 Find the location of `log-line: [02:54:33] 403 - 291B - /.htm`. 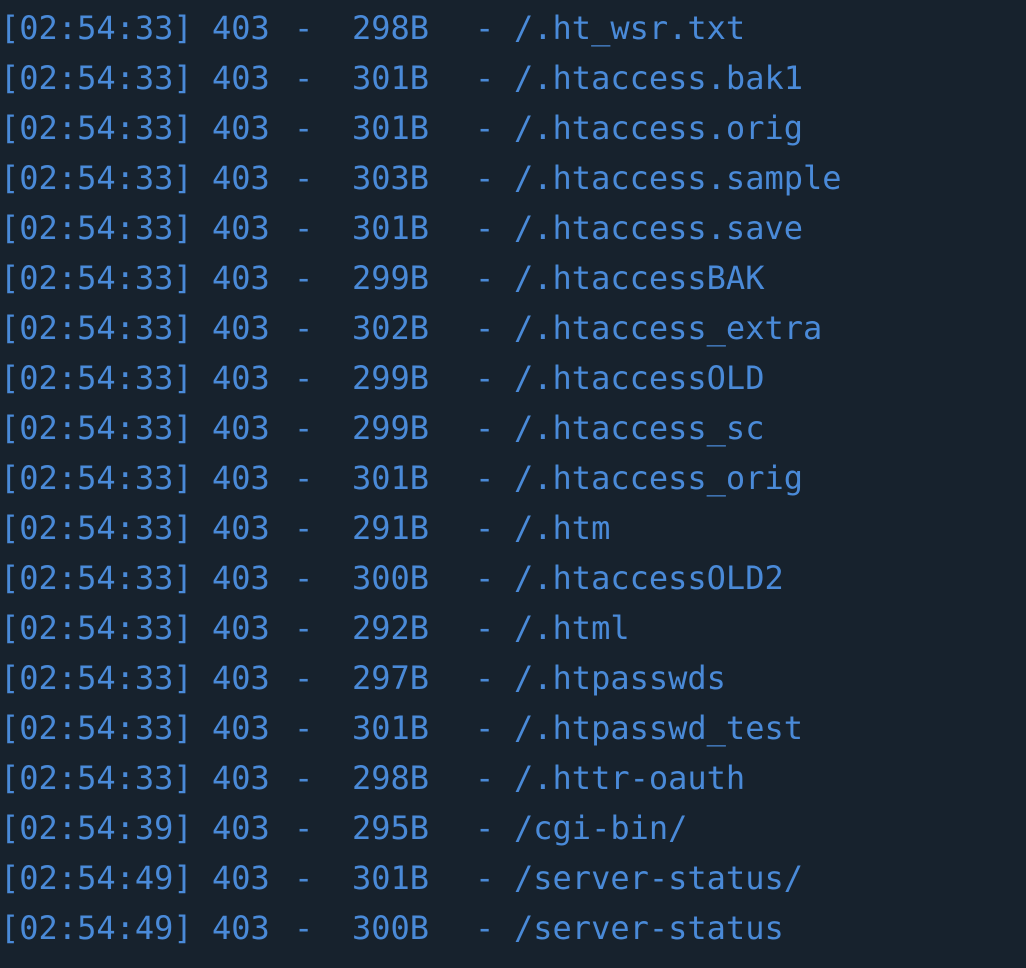

log-line: [02:54:33] 403 - 291B - /.htm is located at coordinates (305, 528).